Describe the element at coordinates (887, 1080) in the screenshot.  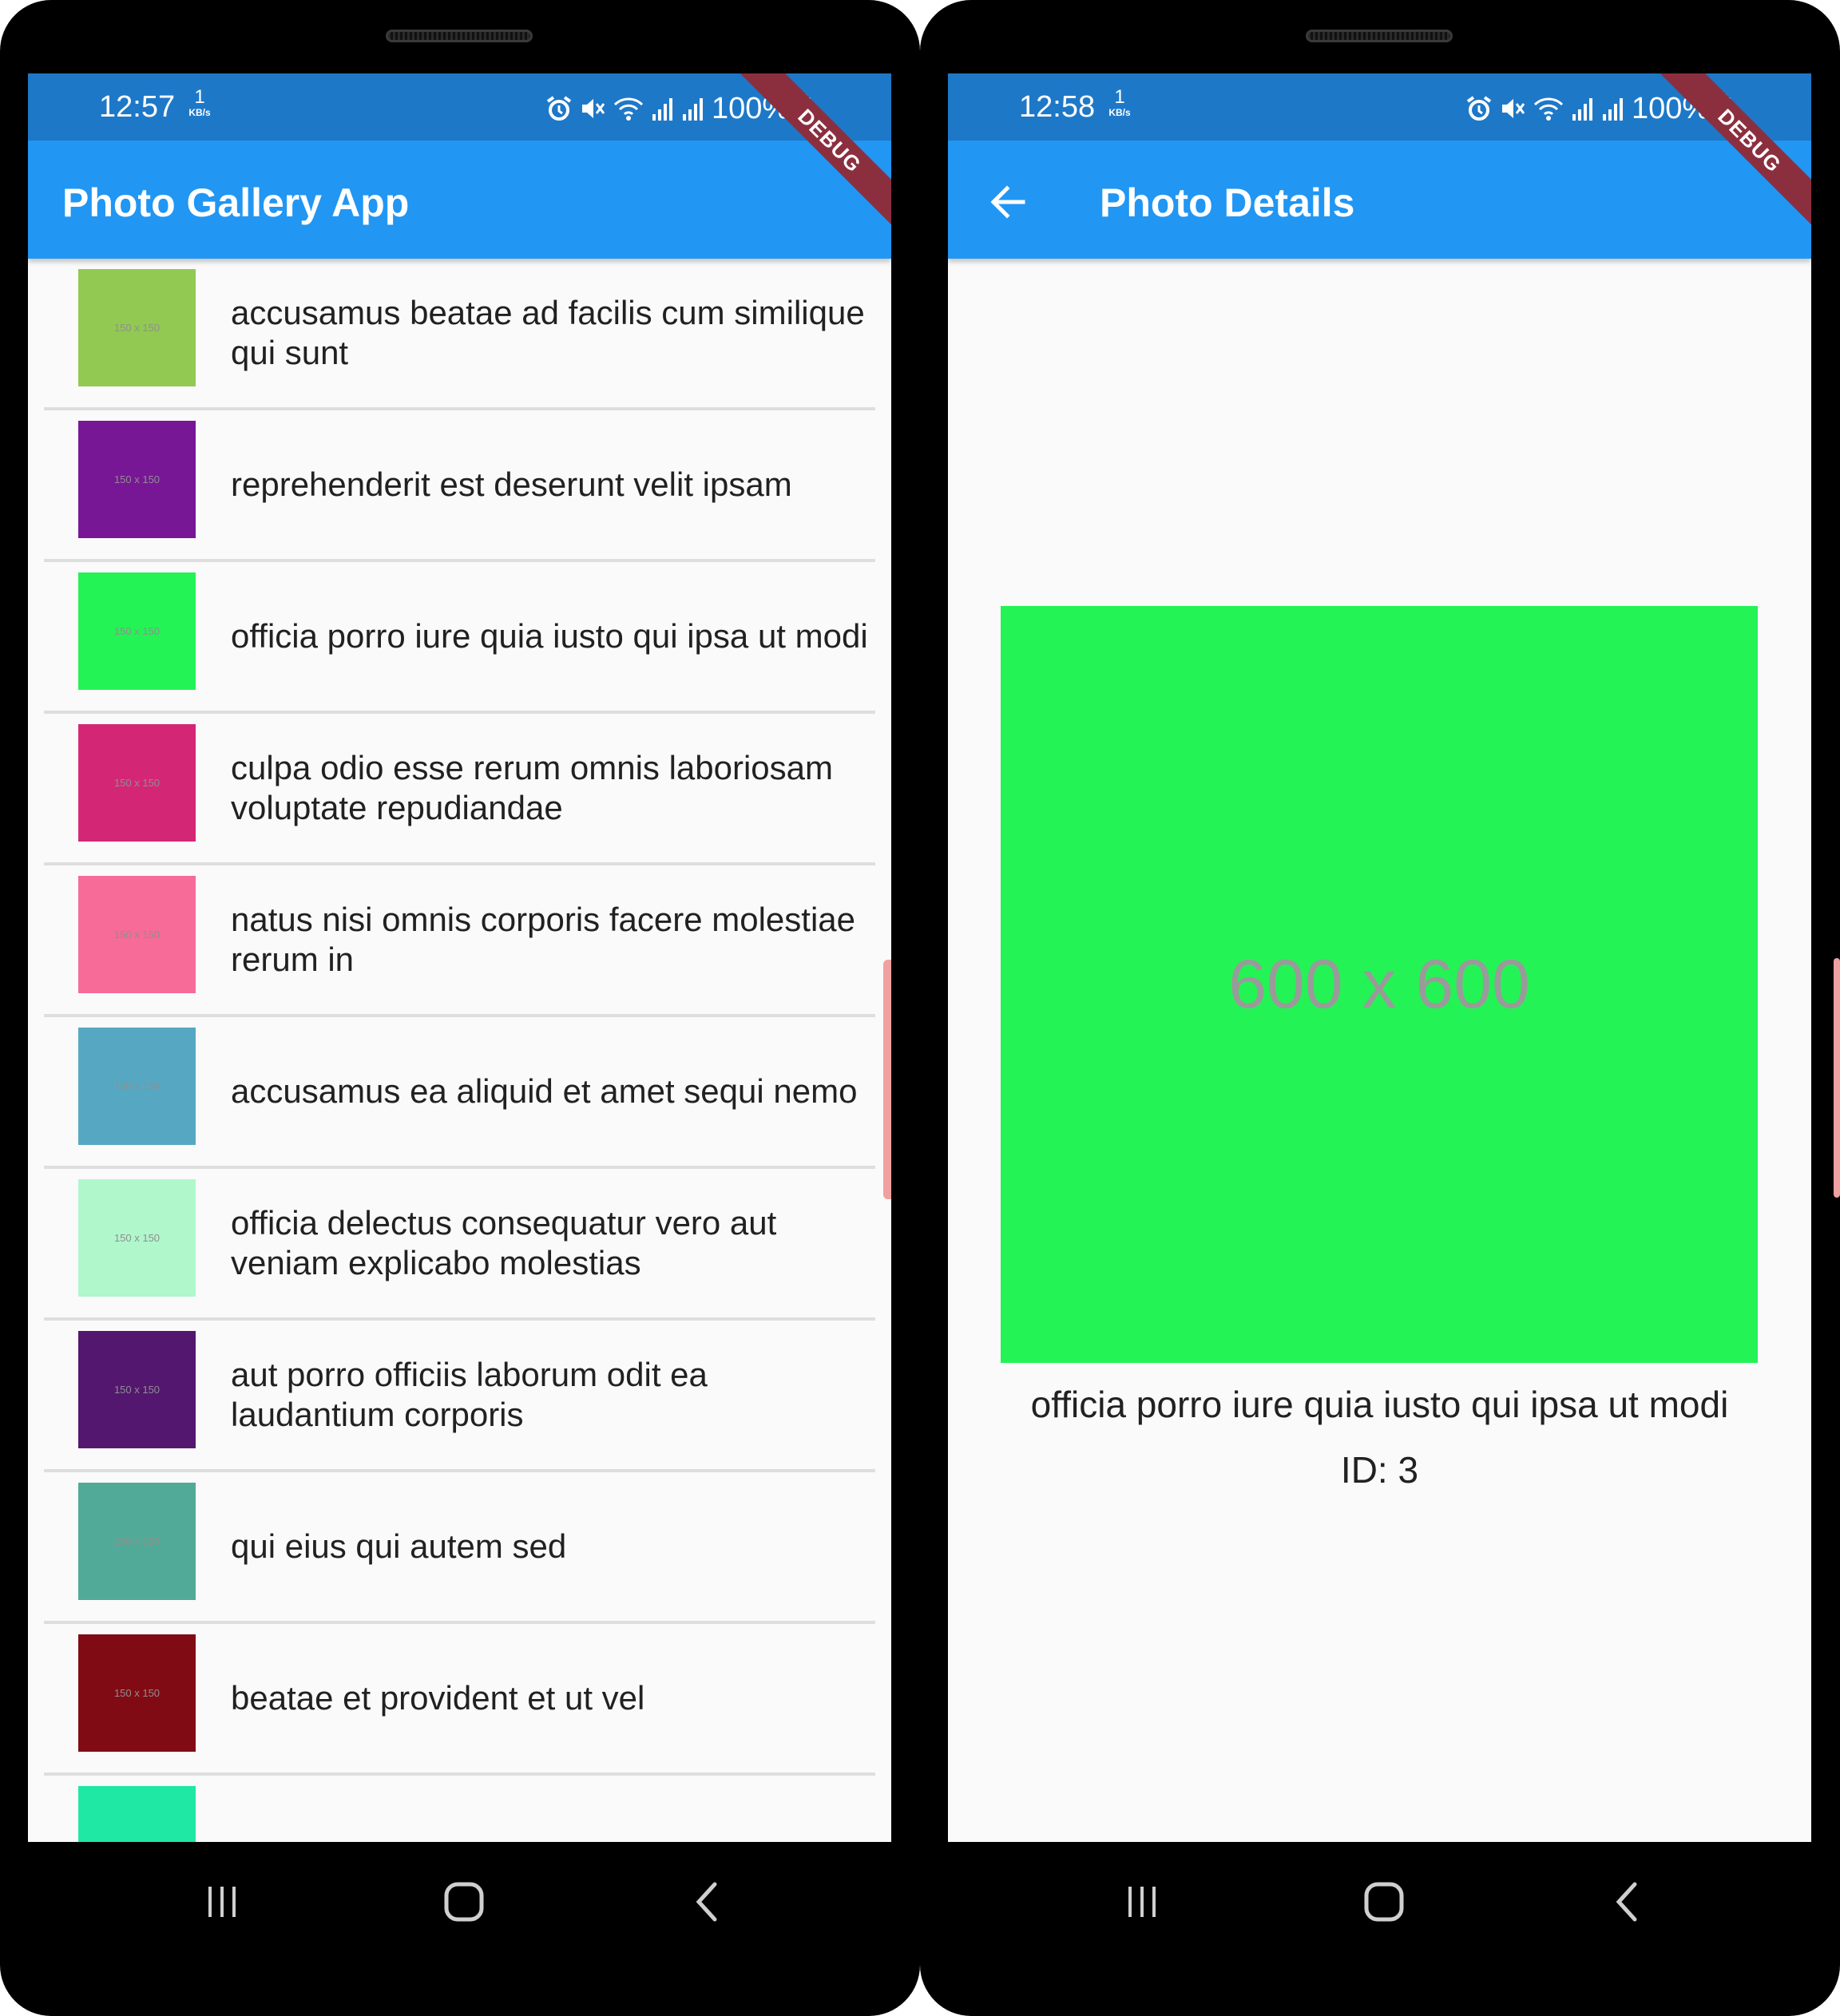
I see `scrollbar-thumb` at that location.